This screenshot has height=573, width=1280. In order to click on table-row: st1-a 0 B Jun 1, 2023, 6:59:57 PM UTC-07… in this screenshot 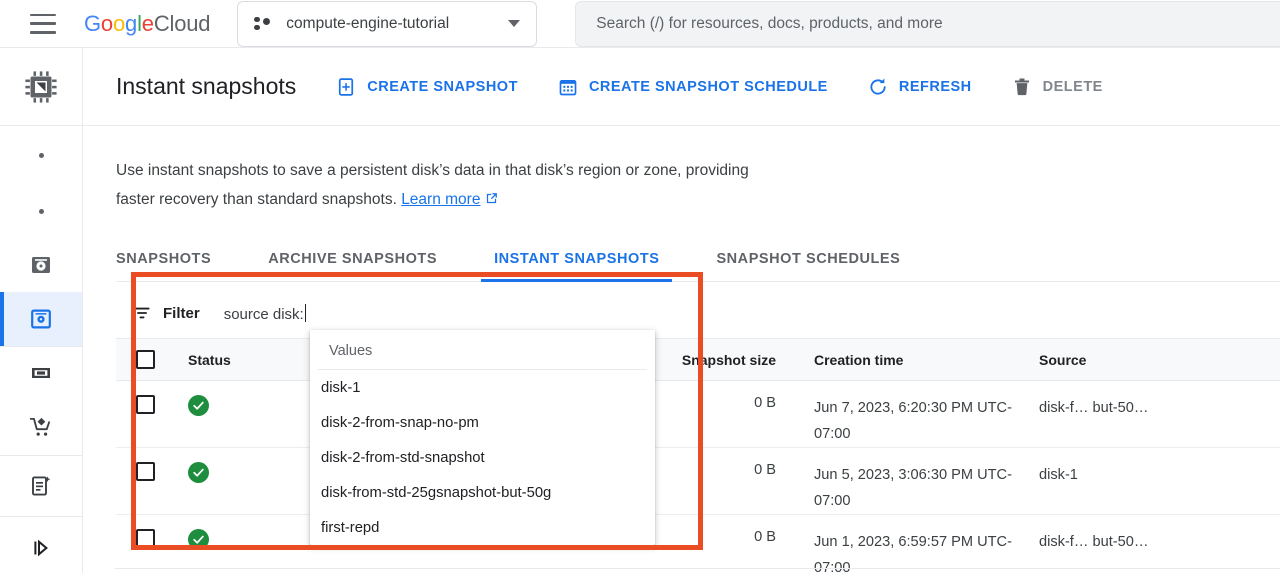, I will do `click(698, 544)`.